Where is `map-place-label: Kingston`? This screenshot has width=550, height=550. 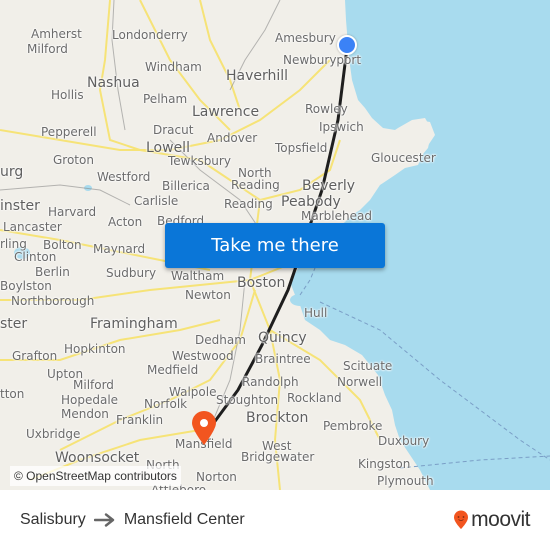 map-place-label: Kingston is located at coordinates (384, 464).